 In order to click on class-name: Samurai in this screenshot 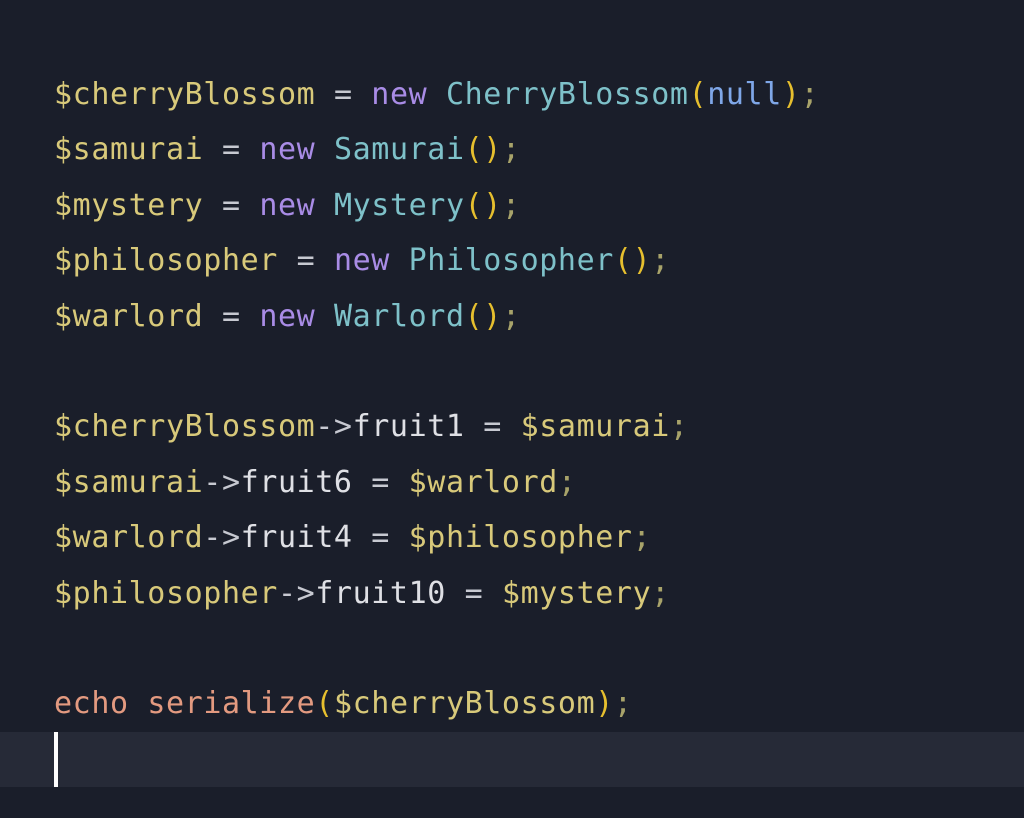, I will do `click(399, 150)`.